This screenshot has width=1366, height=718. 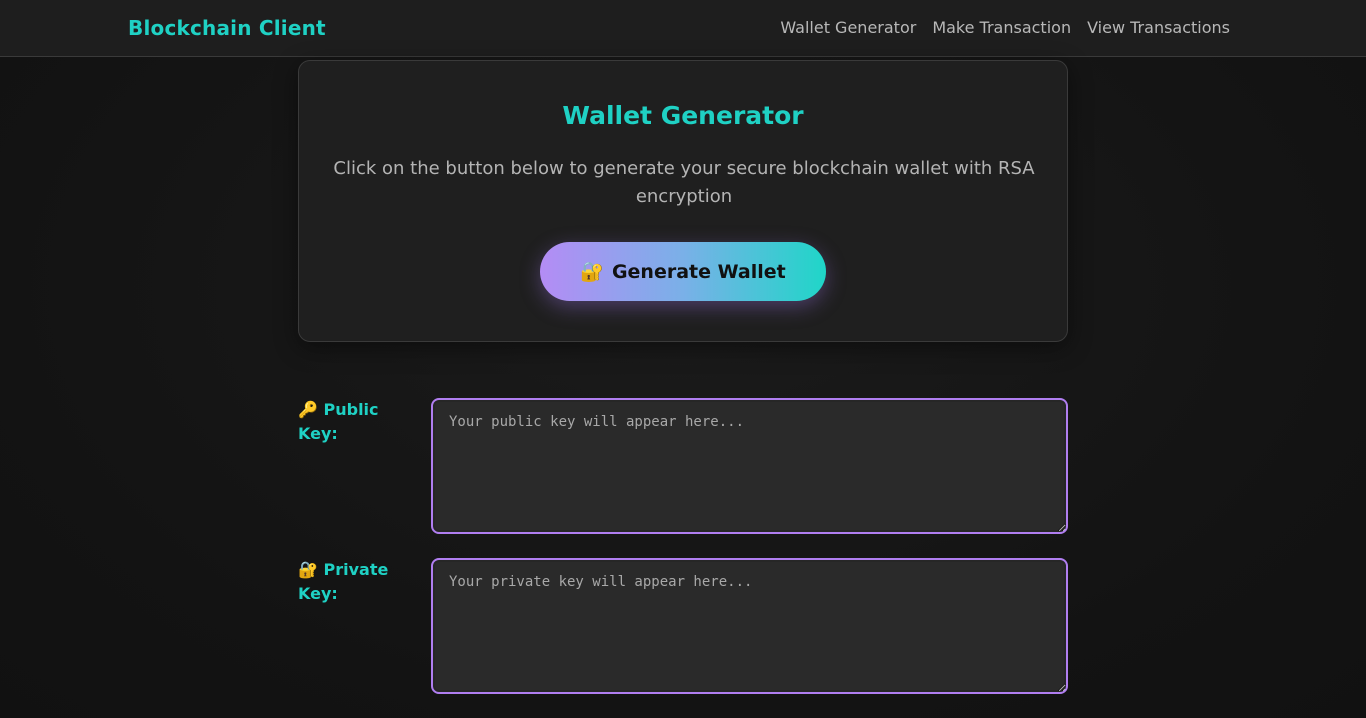 What do you see at coordinates (358, 582) in the screenshot?
I see `private-key-label: 🔐 Private Key:` at bounding box center [358, 582].